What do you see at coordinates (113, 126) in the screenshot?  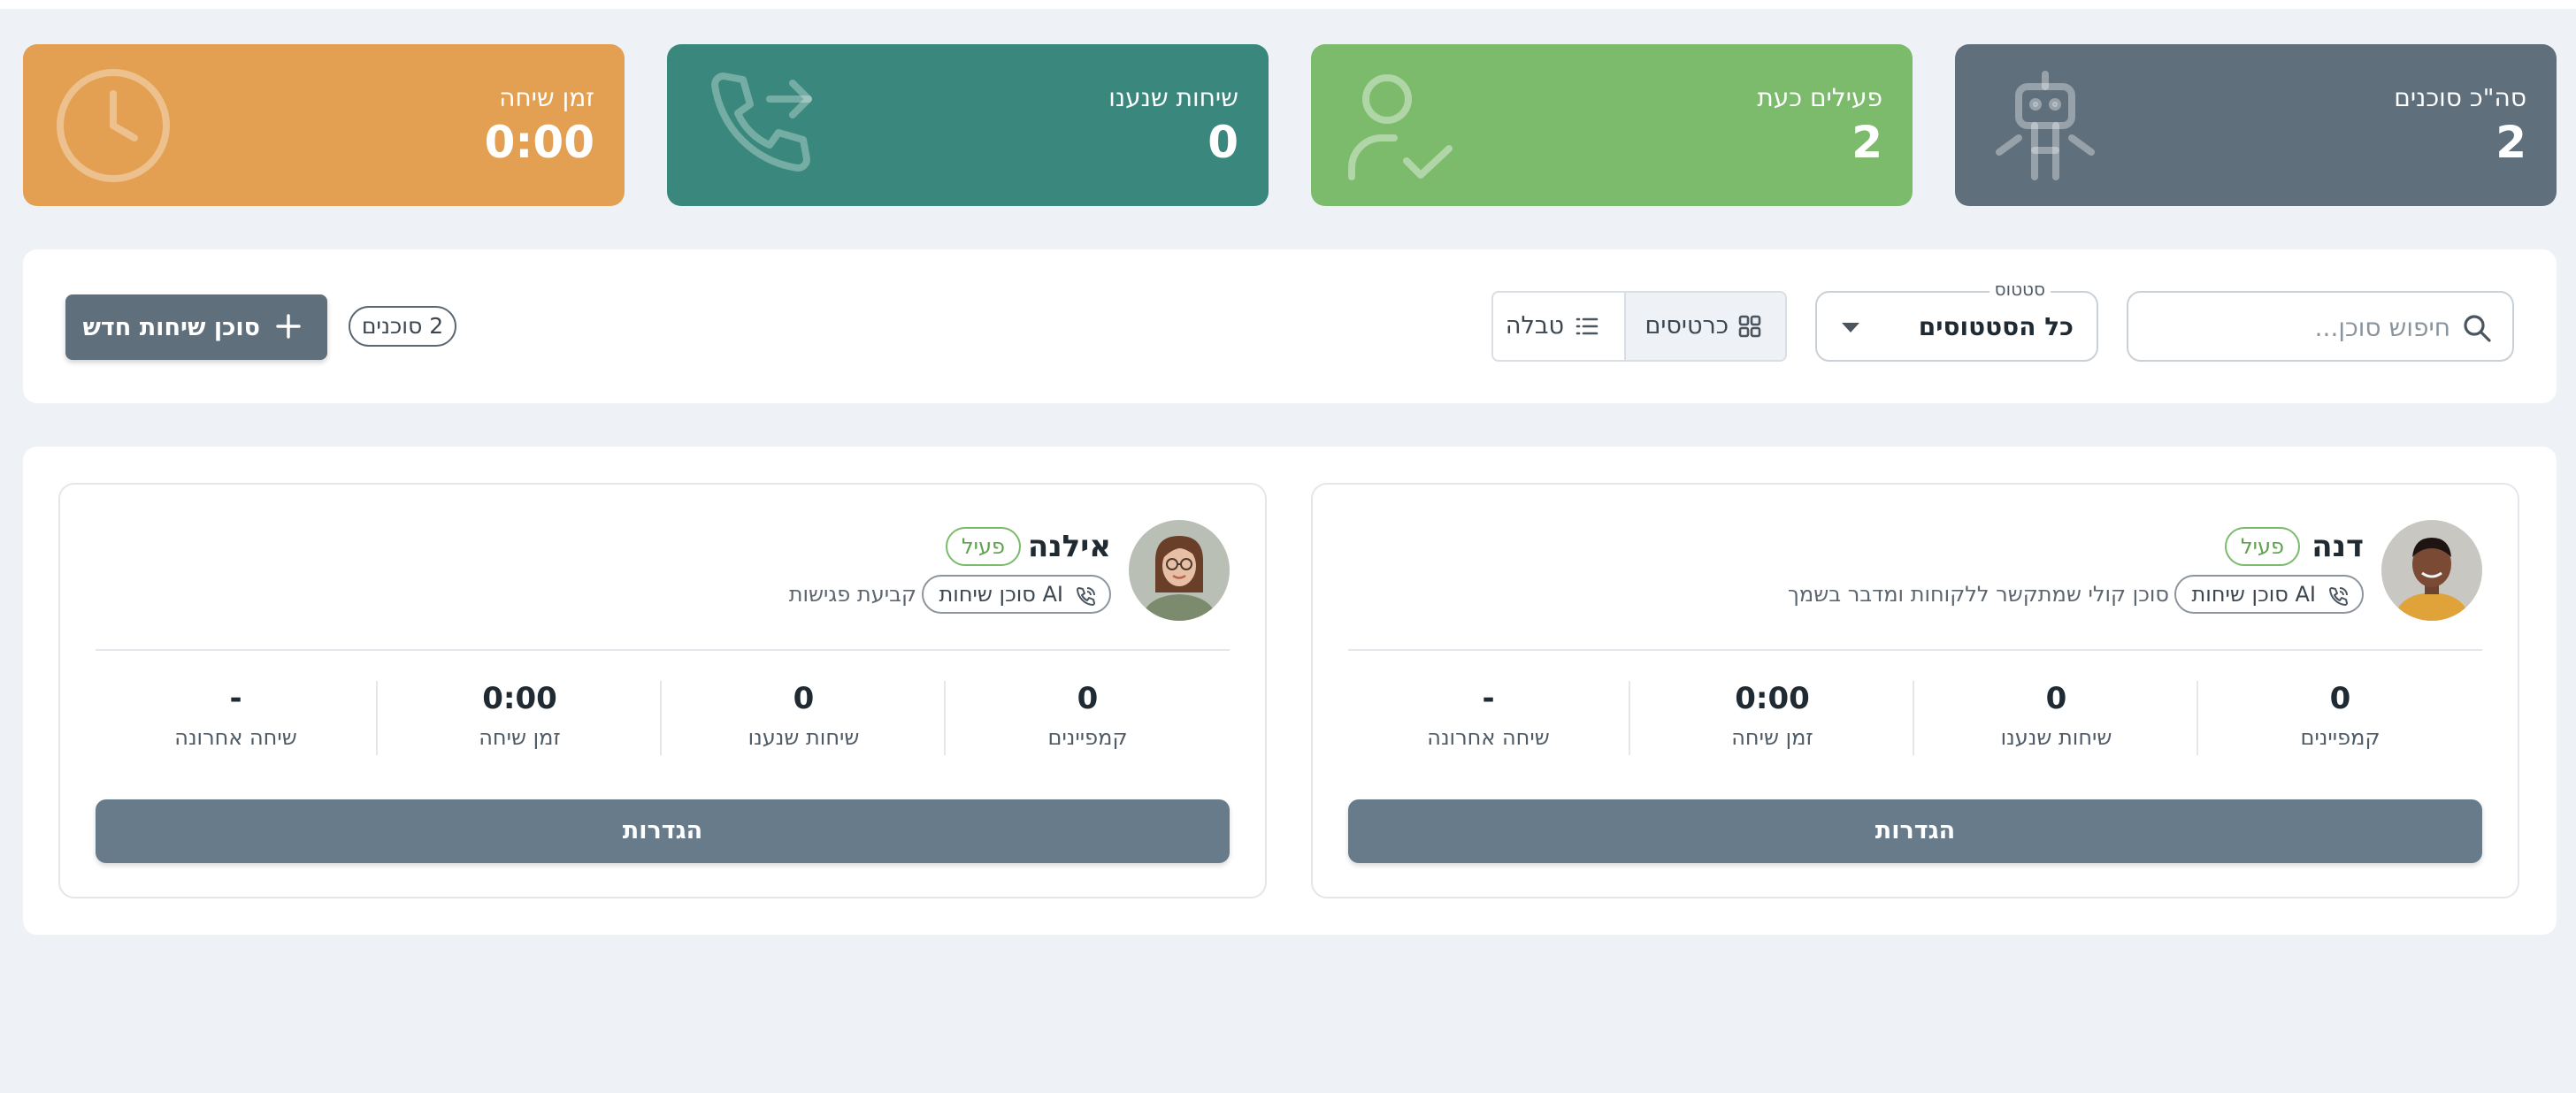 I see `clock-icon` at bounding box center [113, 126].